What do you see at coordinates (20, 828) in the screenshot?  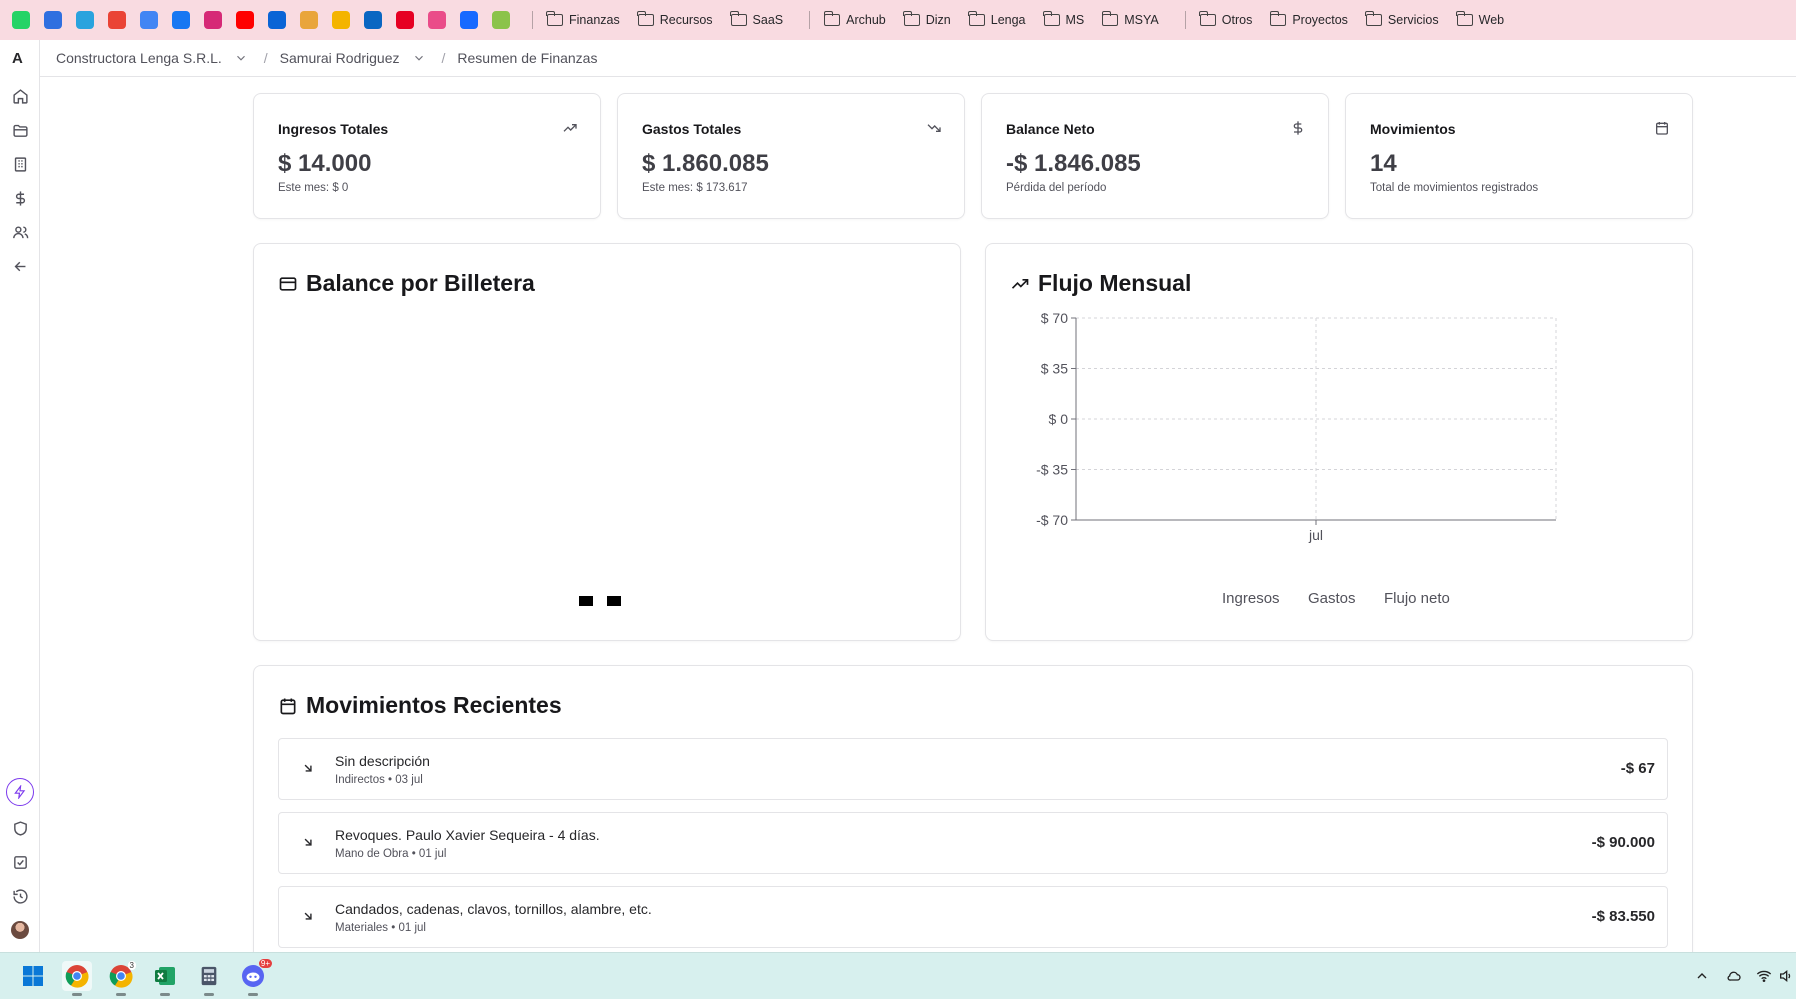 I see `shield-icon` at bounding box center [20, 828].